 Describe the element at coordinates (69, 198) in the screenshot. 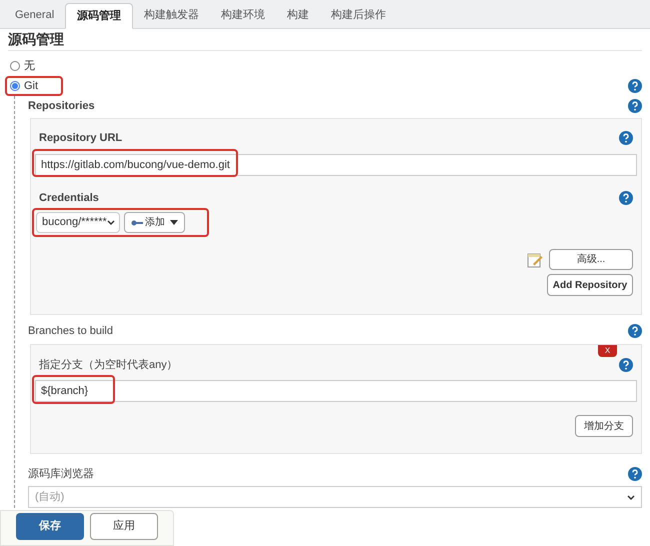

I see `field-label: Credentials` at that location.